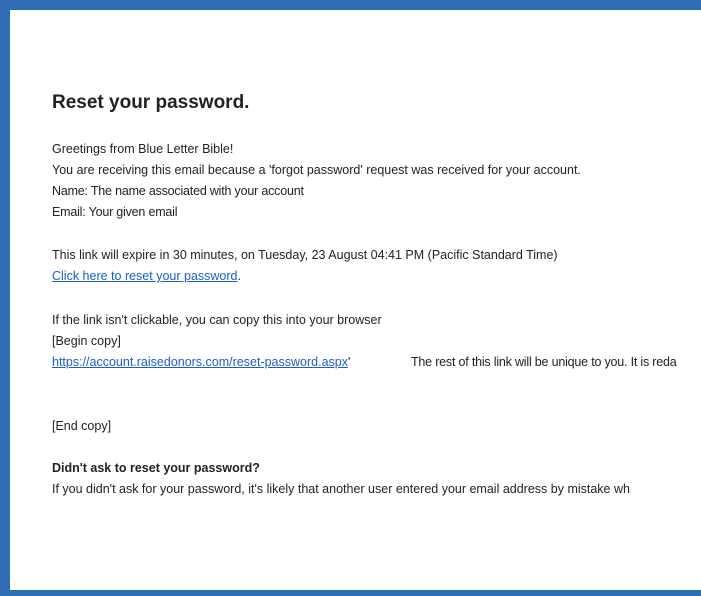  I want to click on reset-password-link: Click here to reset your password, so click(145, 276).